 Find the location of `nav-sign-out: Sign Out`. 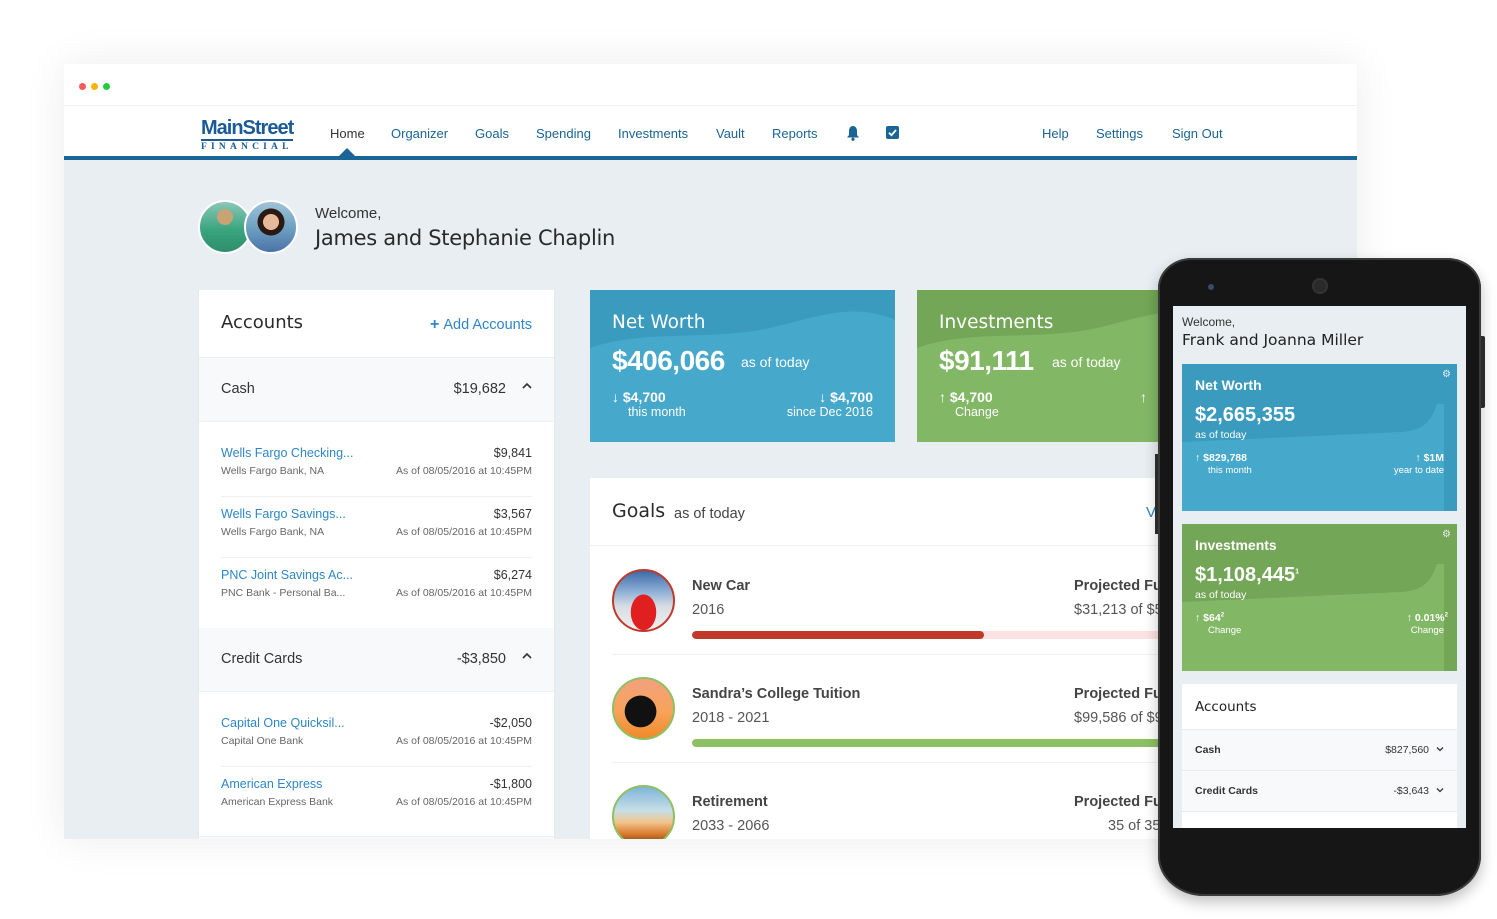

nav-sign-out: Sign Out is located at coordinates (1197, 133).